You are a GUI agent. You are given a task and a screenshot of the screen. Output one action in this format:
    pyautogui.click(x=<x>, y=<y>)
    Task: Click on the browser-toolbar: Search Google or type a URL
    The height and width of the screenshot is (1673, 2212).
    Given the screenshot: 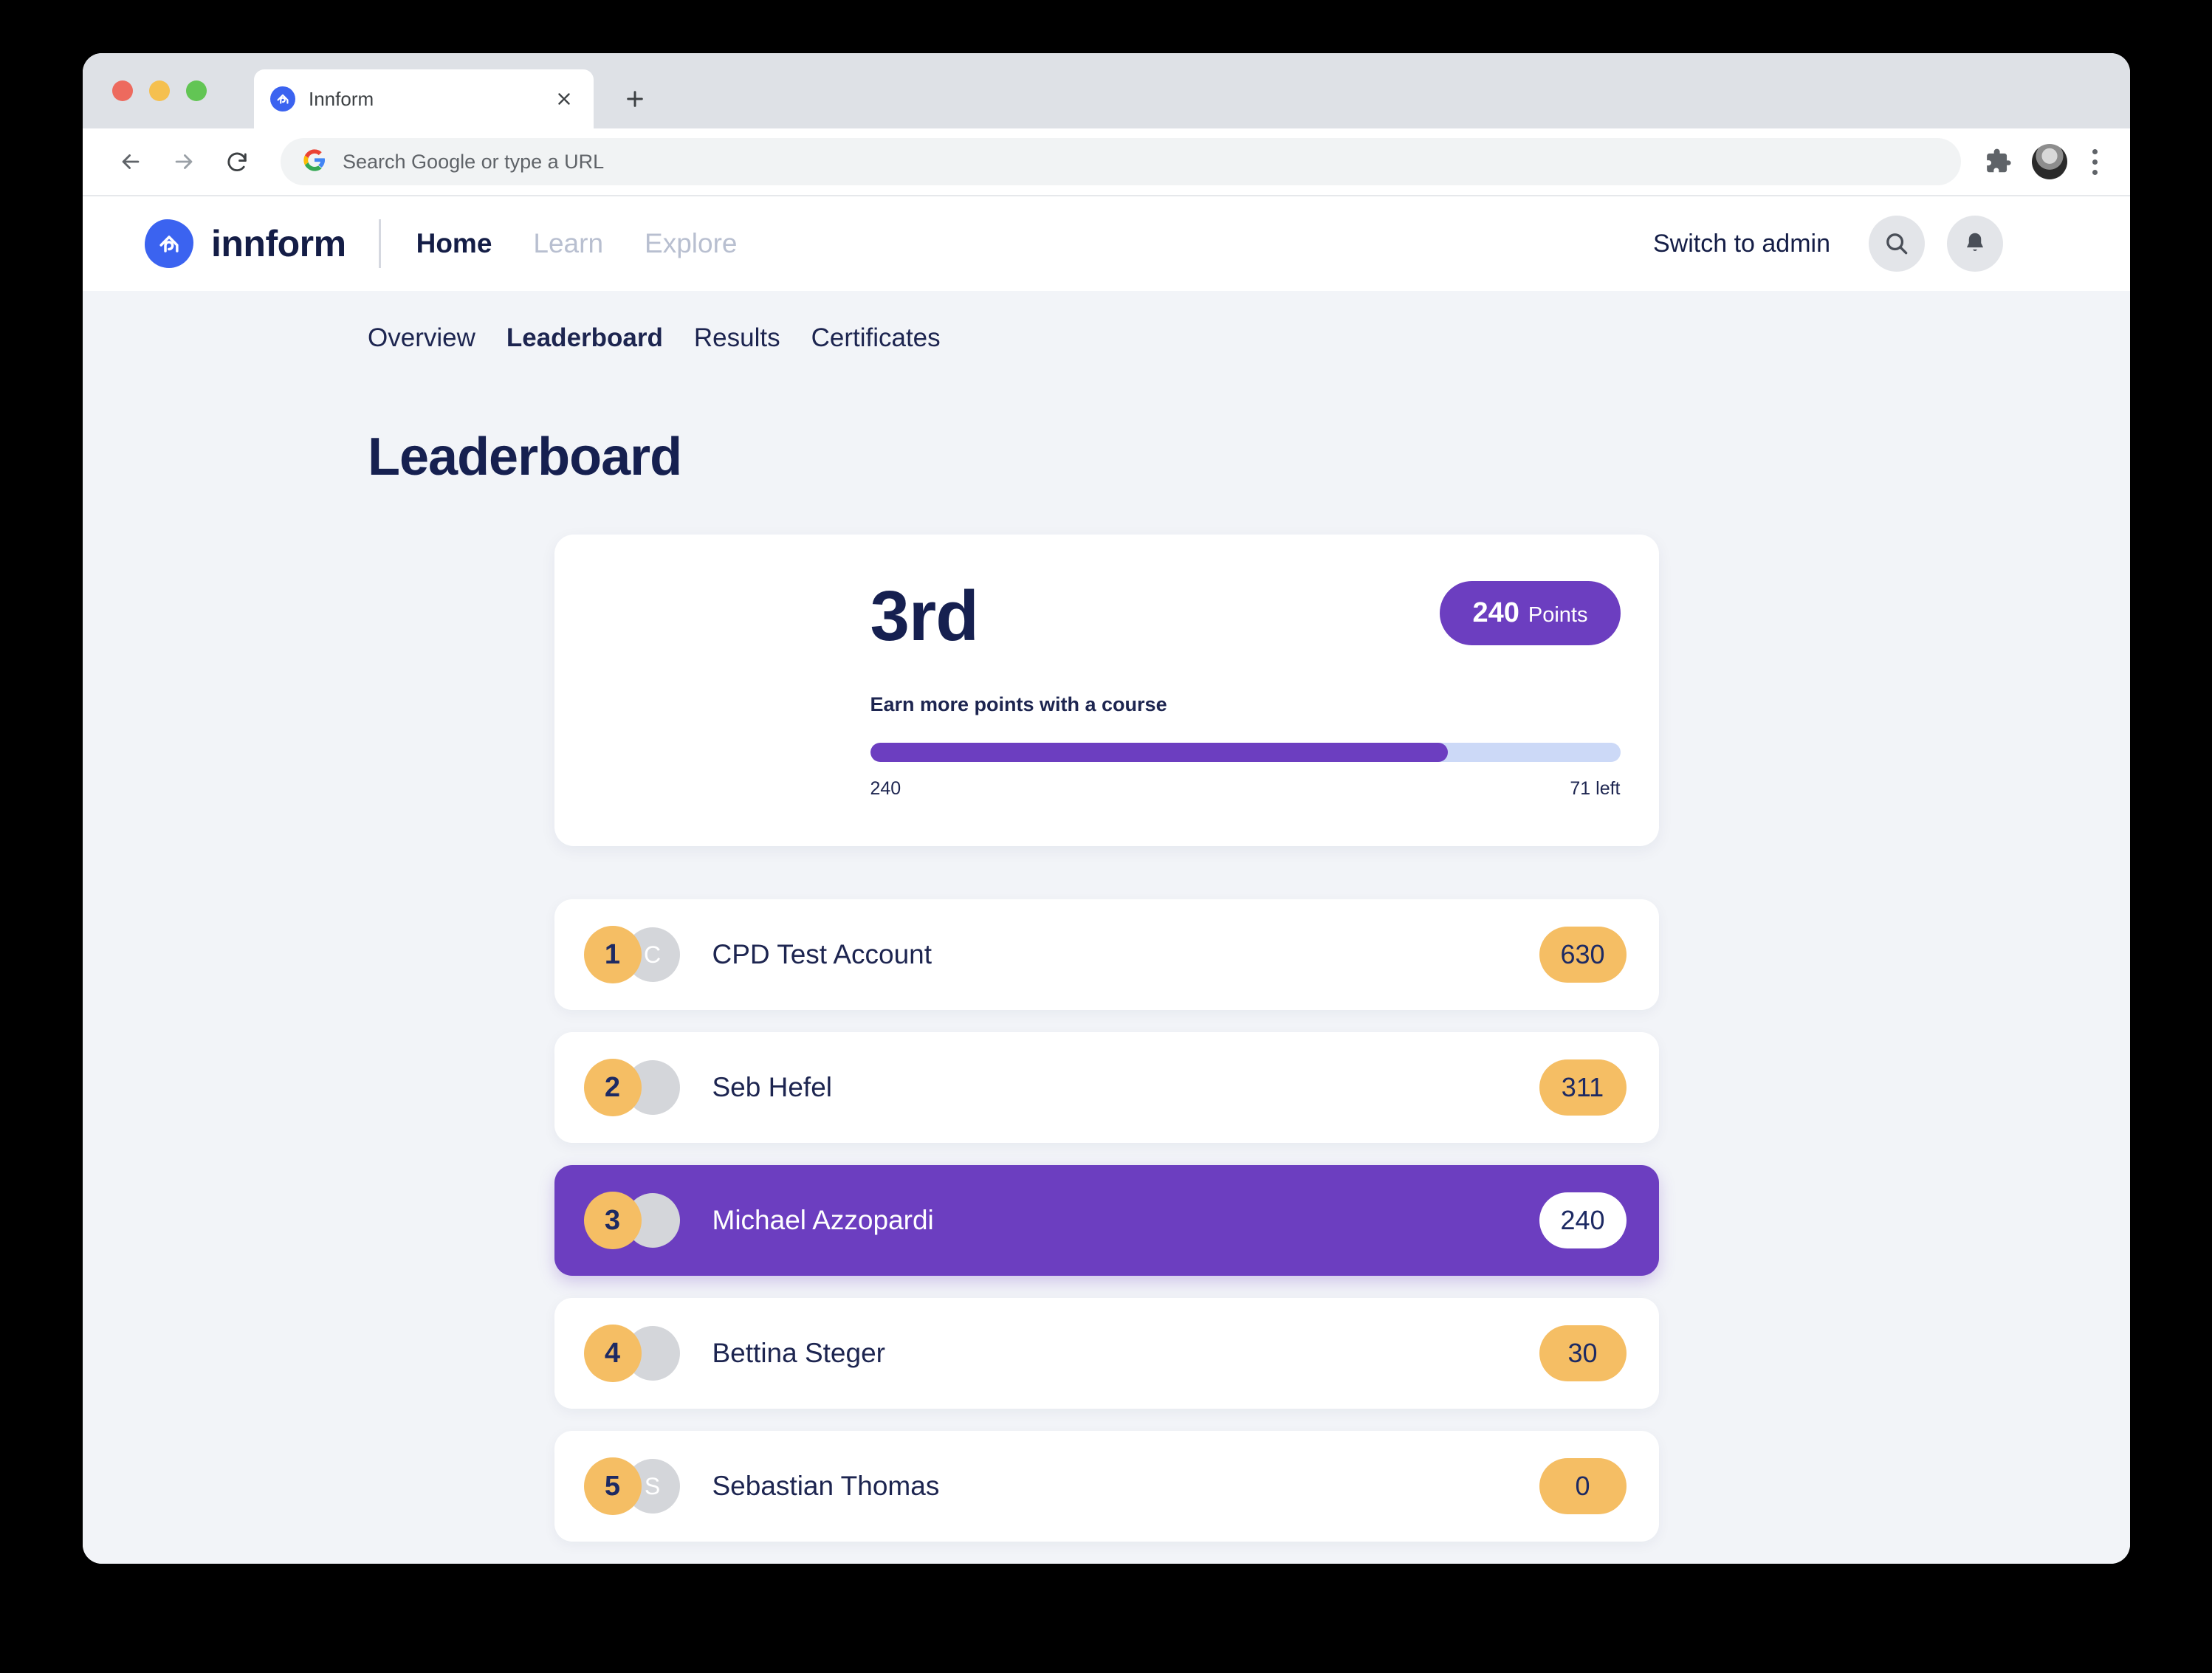 What is the action you would take?
    pyautogui.click(x=1106, y=162)
    